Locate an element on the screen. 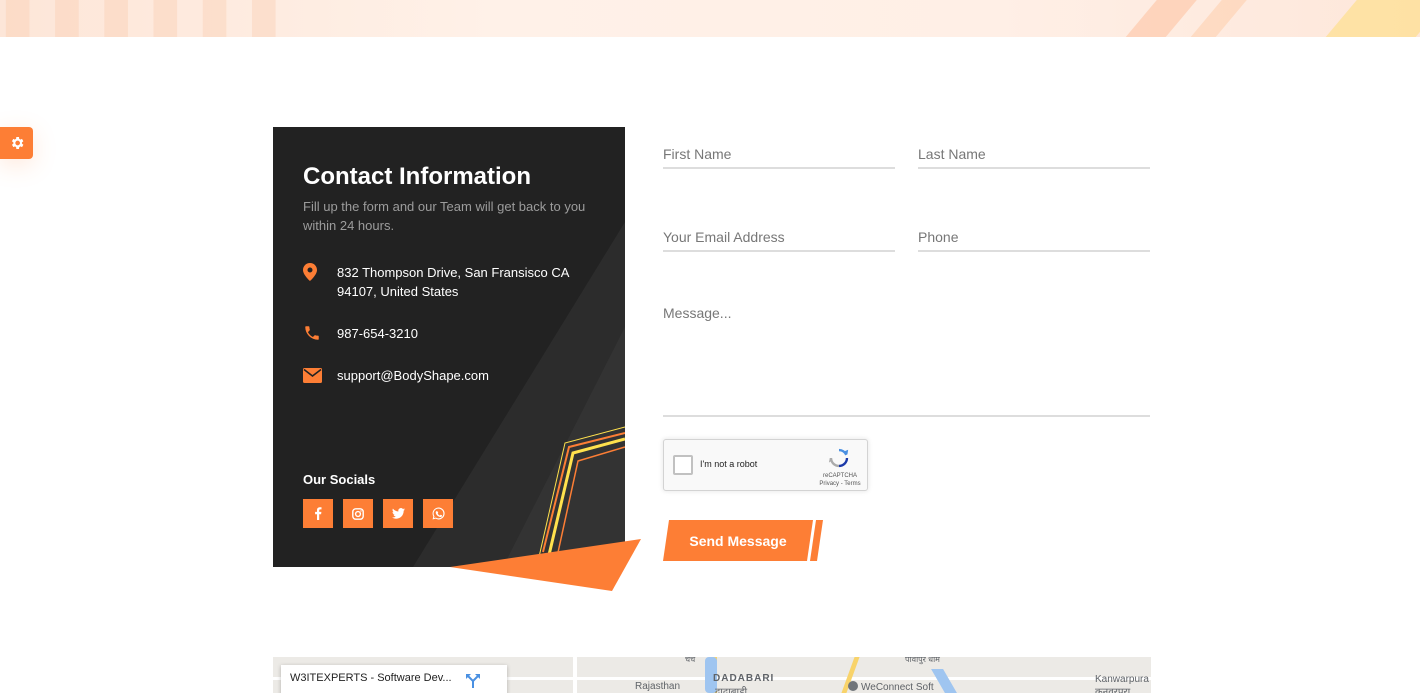  map-label-rajasthan: Rajasthan is located at coordinates (658, 686).